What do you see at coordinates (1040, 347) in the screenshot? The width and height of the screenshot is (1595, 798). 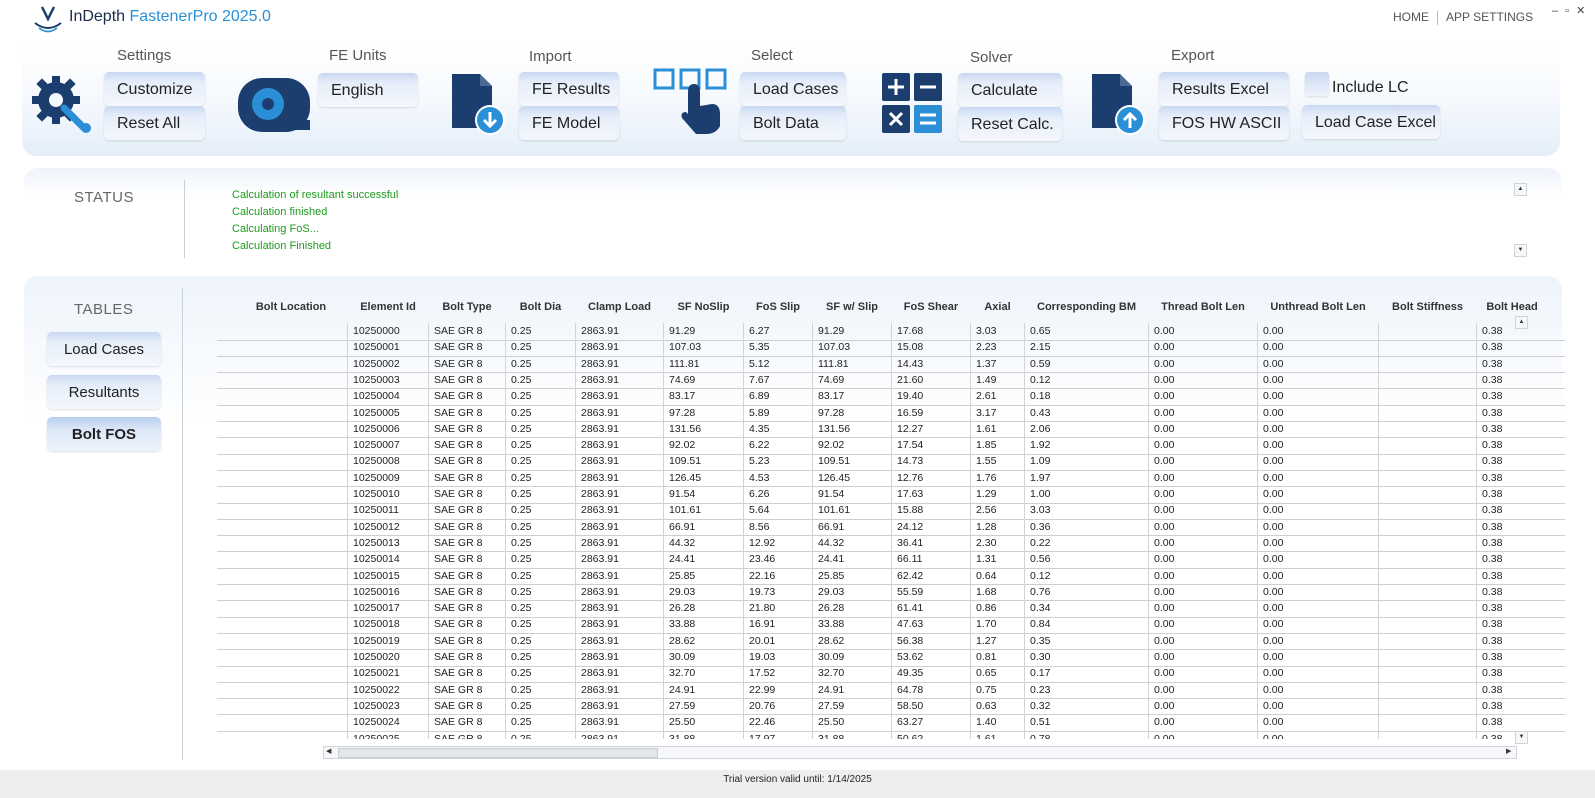 I see `table-cell: 2.15` at bounding box center [1040, 347].